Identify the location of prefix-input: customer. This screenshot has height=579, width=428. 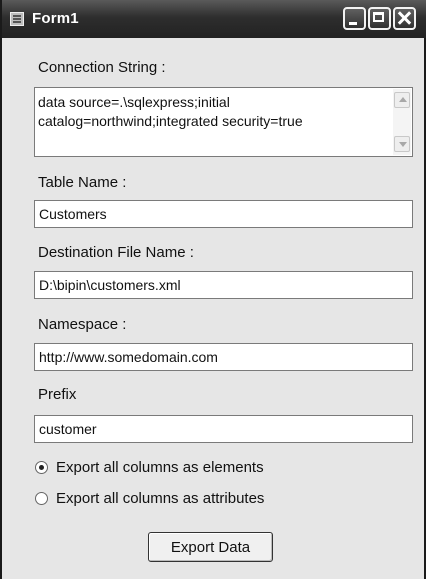
(223, 429).